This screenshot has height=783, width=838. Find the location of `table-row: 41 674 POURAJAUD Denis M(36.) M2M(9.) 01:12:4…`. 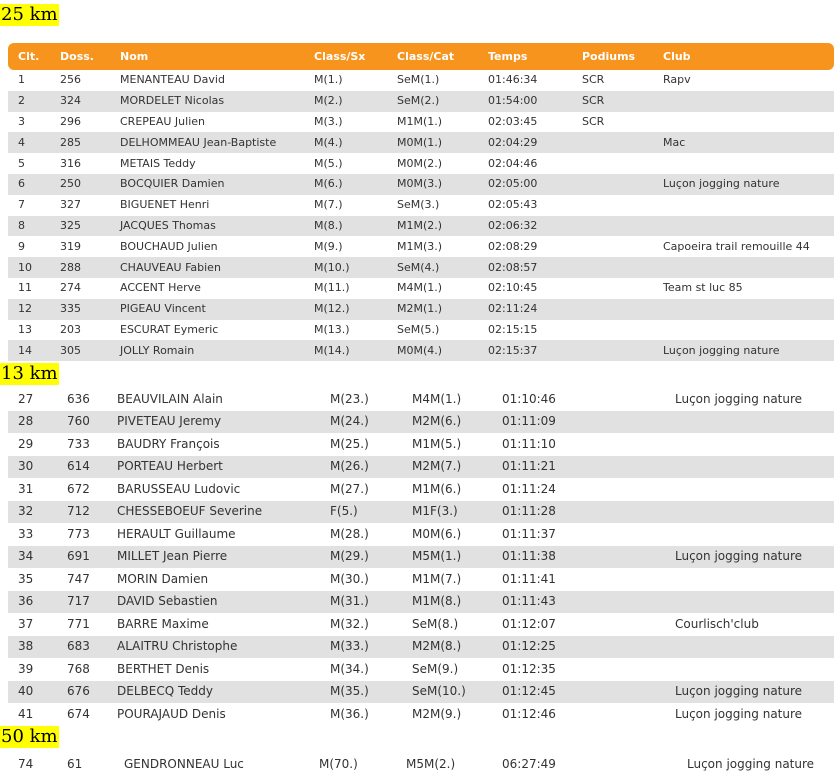

table-row: 41 674 POURAJAUD Denis M(36.) M2M(9.) 01:12:4… is located at coordinates (421, 714).